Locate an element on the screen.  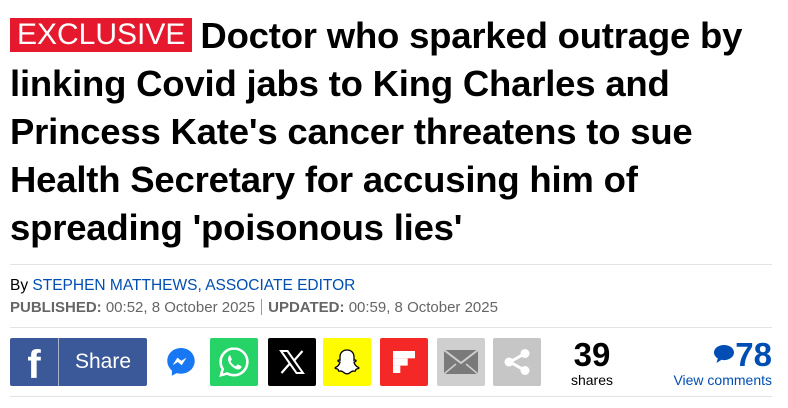
flipboard-share-button is located at coordinates (404, 362).